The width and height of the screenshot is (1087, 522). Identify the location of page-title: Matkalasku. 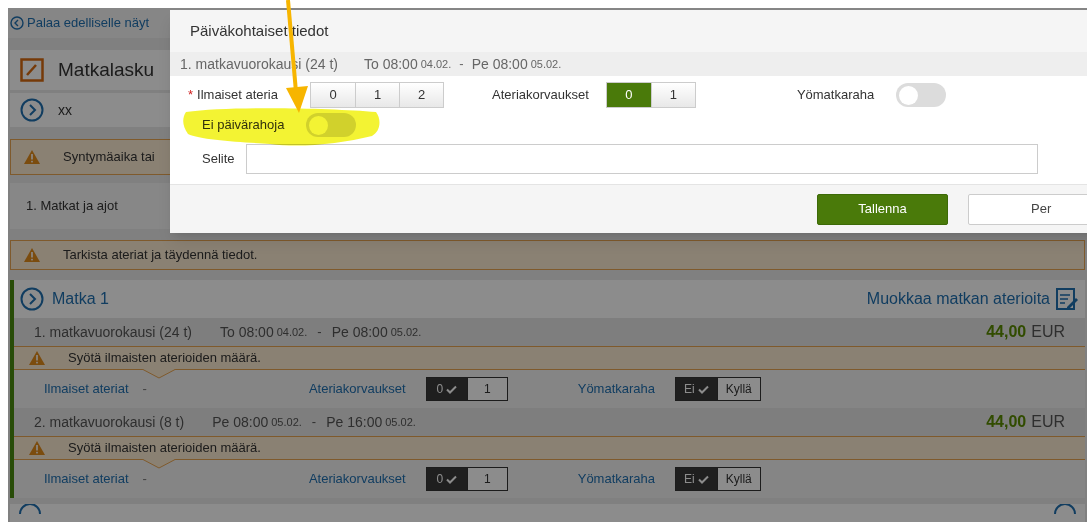
(106, 69).